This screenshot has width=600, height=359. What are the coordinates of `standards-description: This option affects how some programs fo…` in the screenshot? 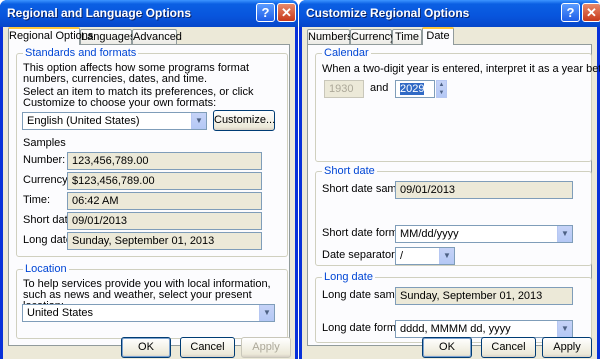 It's located at (136, 73).